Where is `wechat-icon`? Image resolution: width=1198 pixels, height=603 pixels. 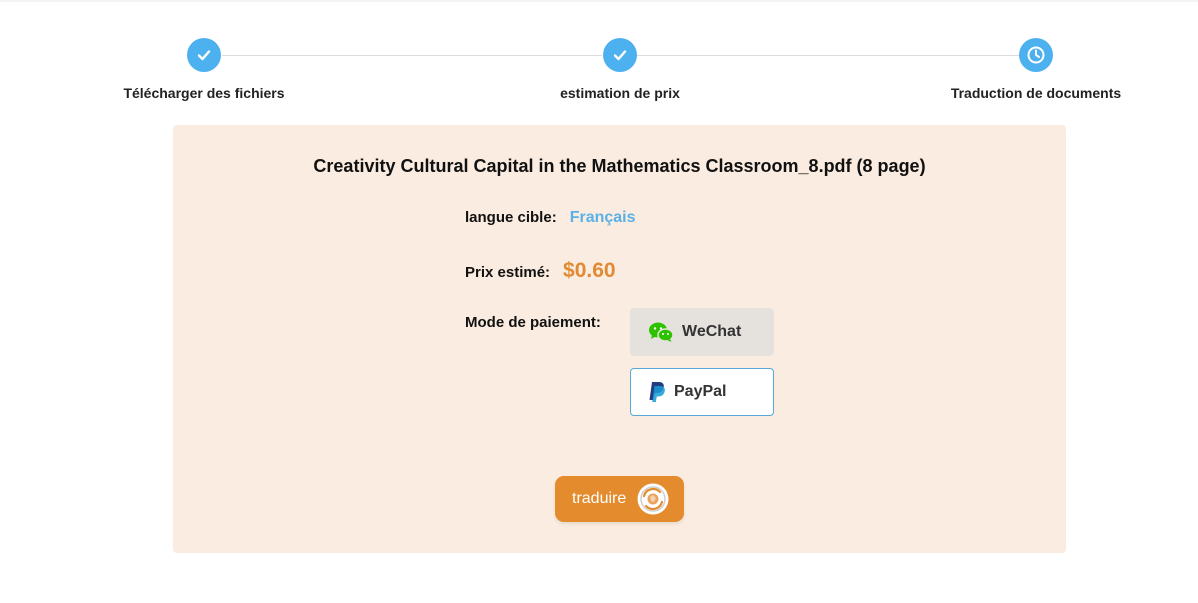 wechat-icon is located at coordinates (661, 332).